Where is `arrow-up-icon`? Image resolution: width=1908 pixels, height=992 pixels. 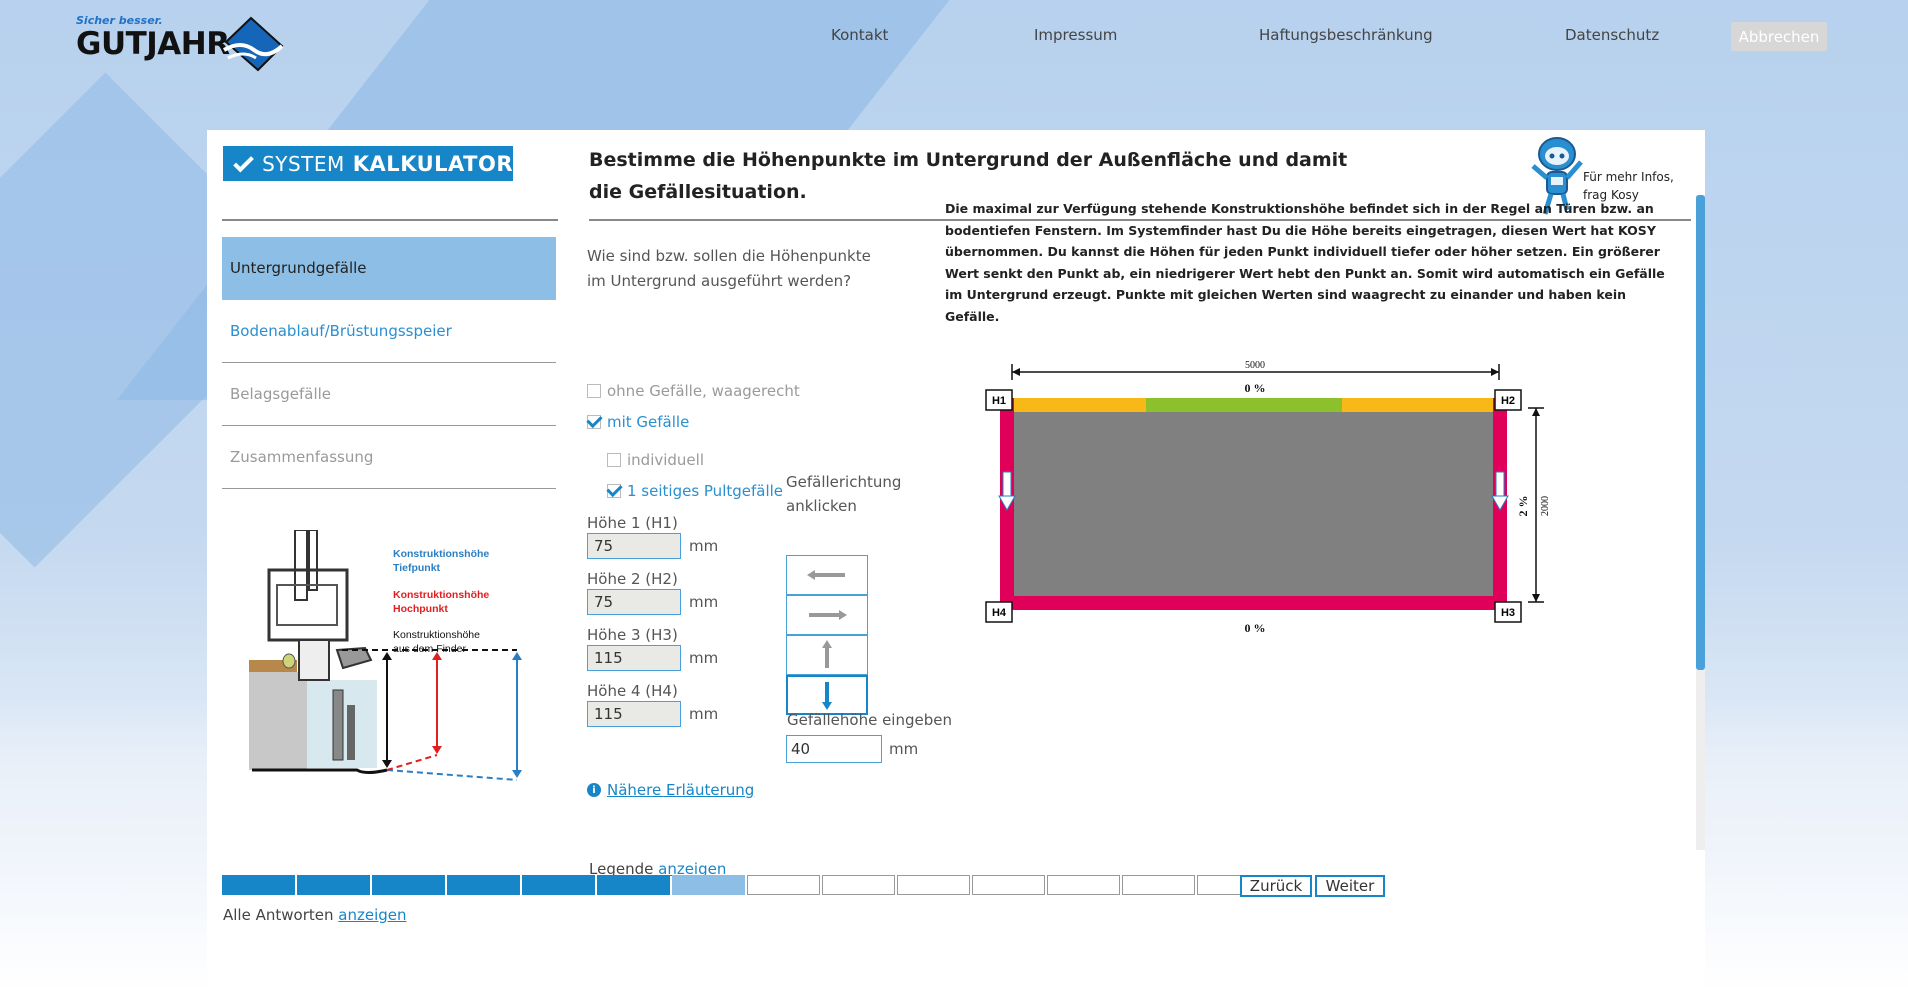
arrow-up-icon is located at coordinates (827, 654).